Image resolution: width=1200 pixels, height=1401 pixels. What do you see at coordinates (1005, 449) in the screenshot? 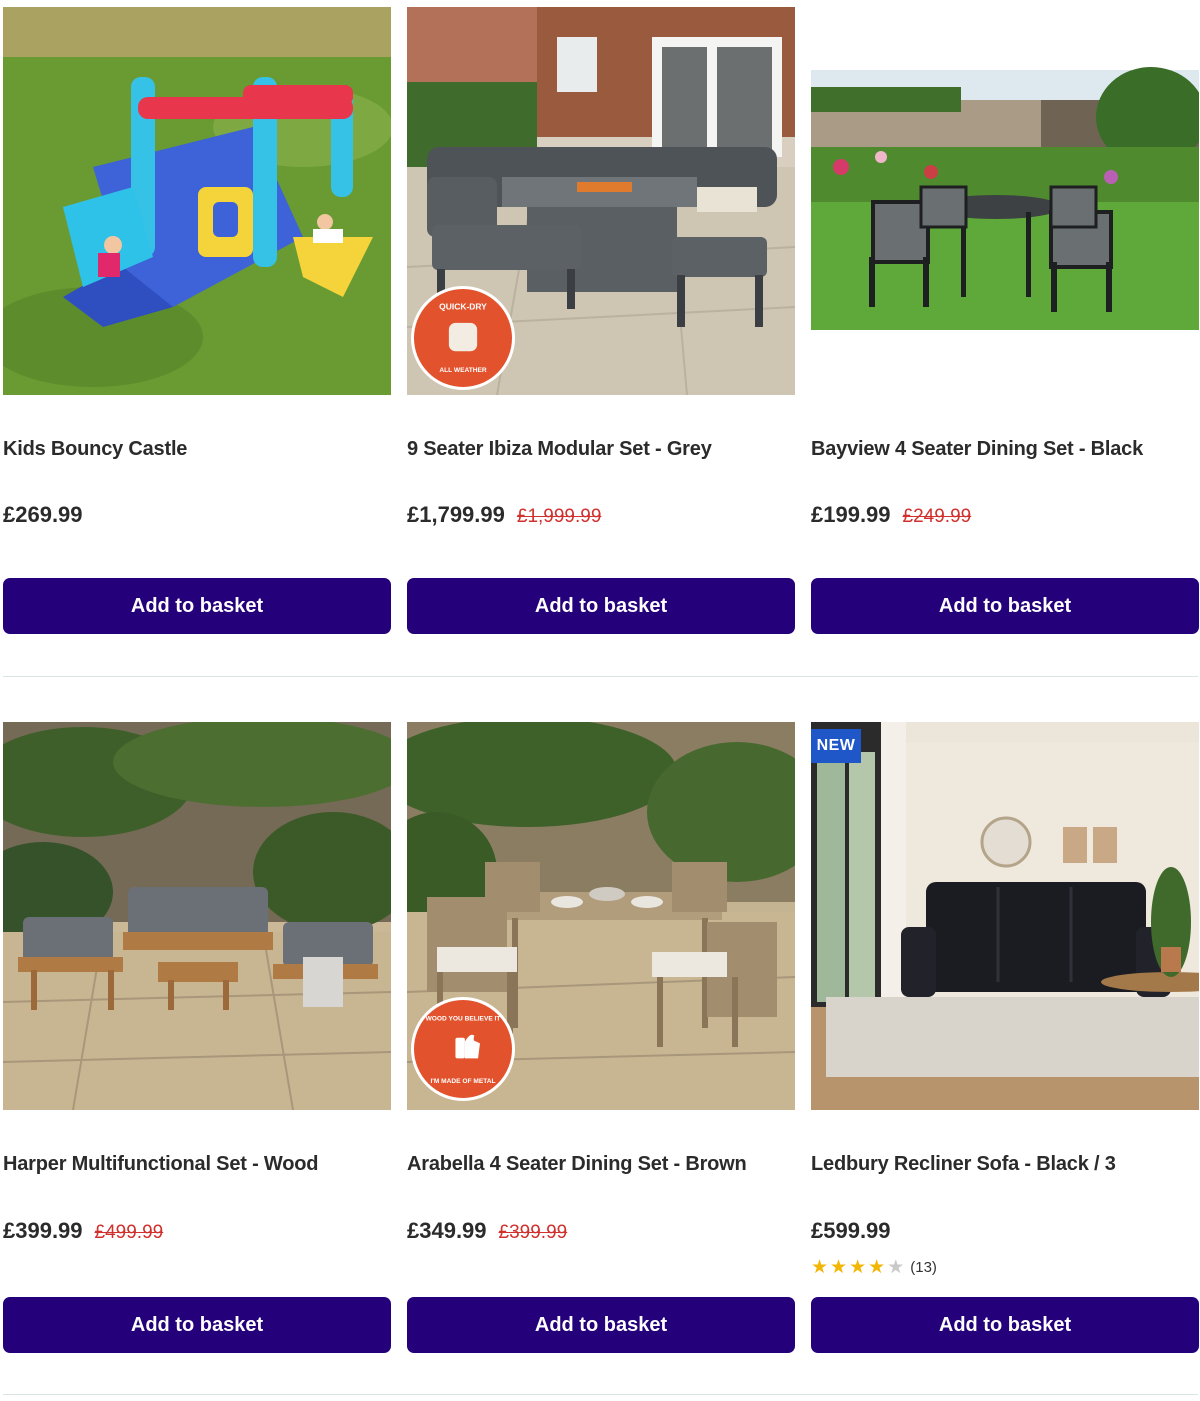
I see `product-title: Bayview 4 Seater Dining Set - Black` at bounding box center [1005, 449].